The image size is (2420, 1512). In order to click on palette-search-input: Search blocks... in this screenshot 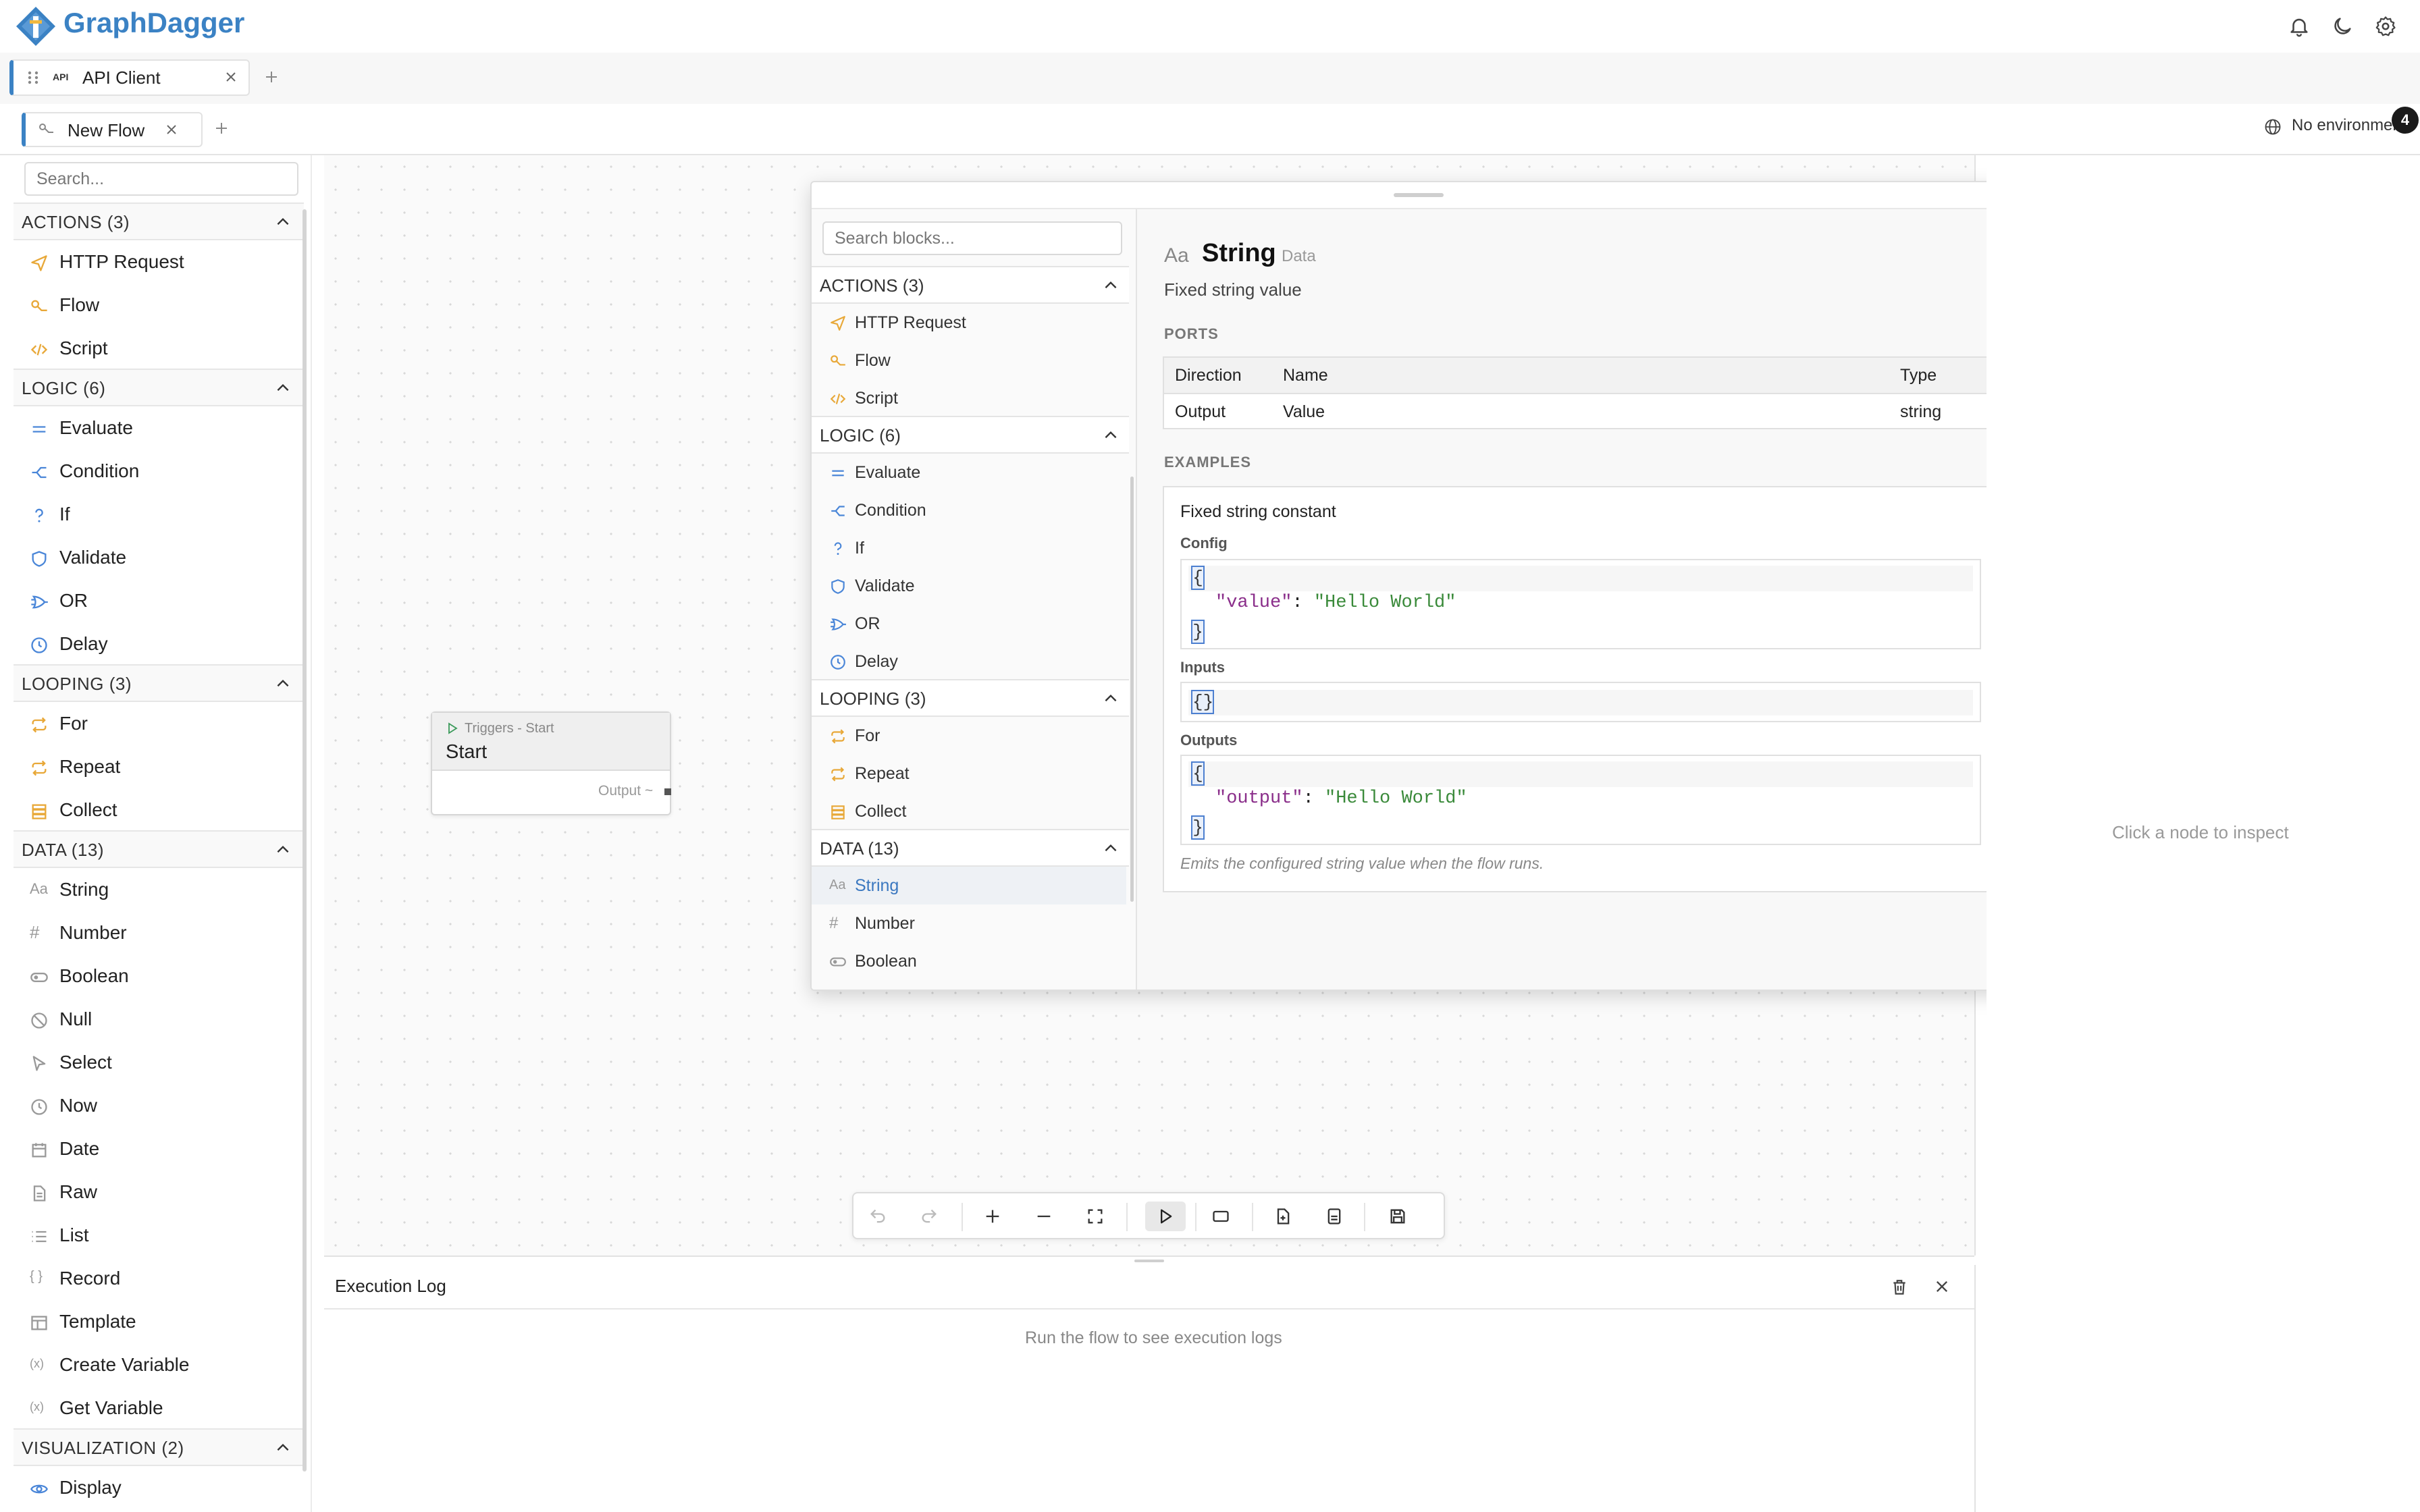, I will do `click(972, 238)`.